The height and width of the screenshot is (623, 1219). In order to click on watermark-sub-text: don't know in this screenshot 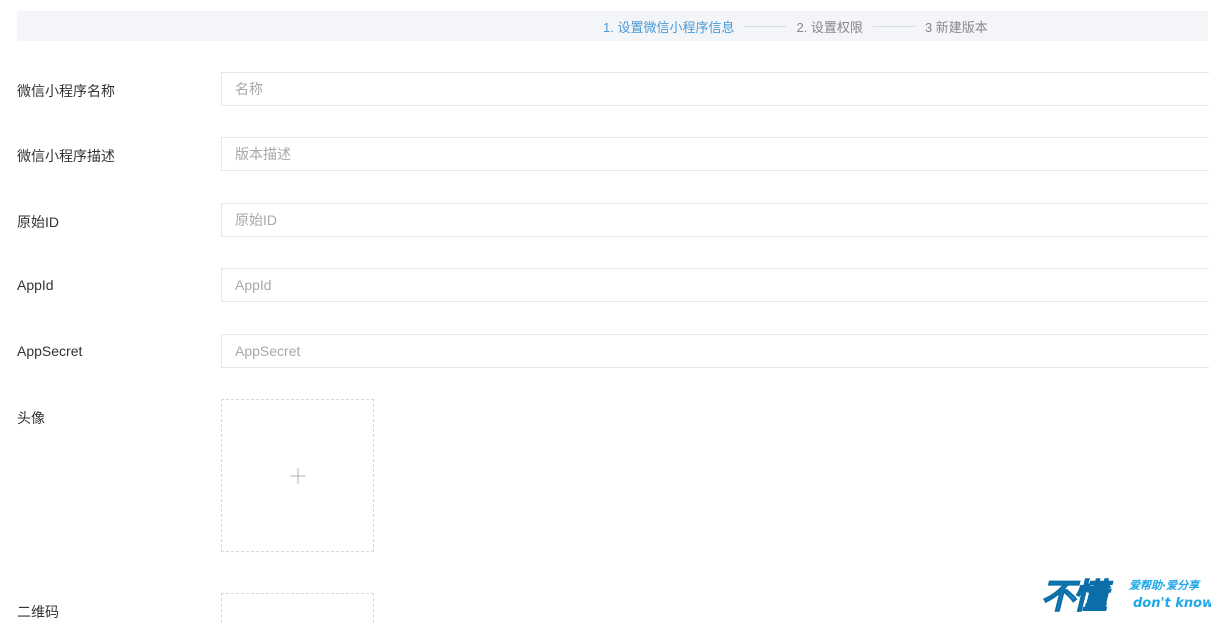, I will do `click(1172, 603)`.